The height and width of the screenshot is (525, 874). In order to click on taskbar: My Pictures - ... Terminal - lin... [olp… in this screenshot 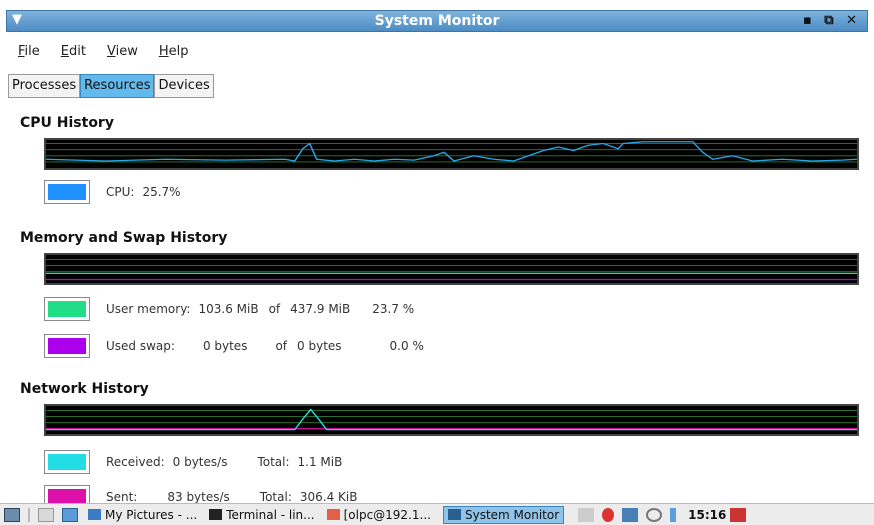, I will do `click(437, 514)`.